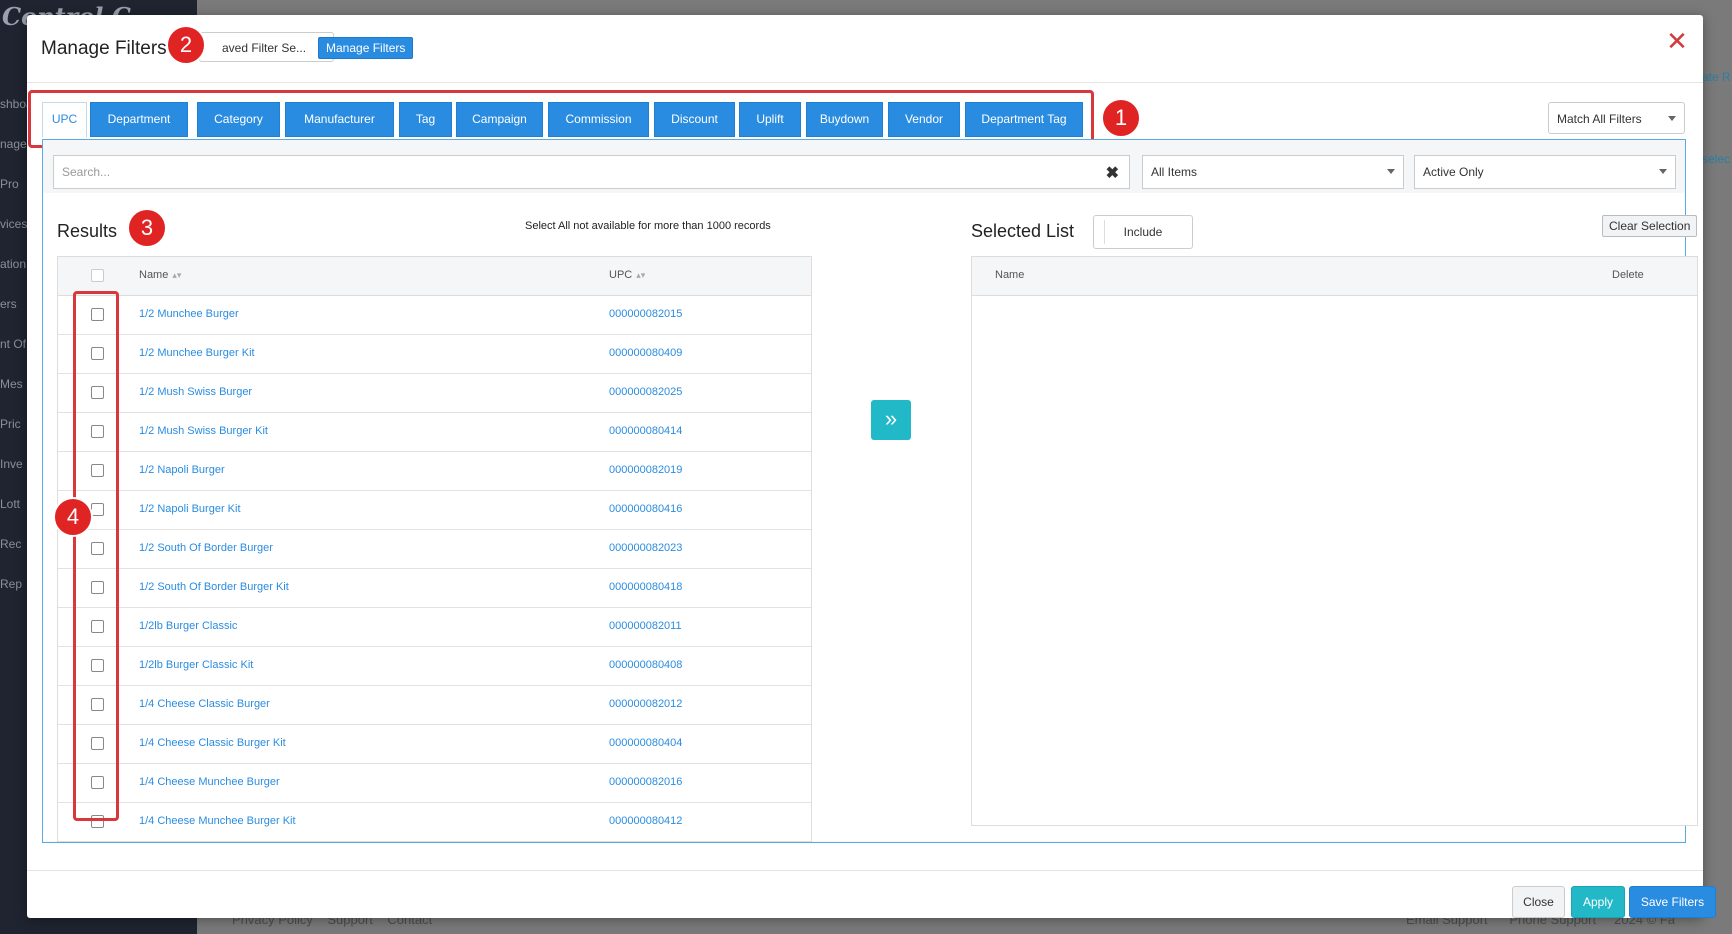 The width and height of the screenshot is (1732, 934). I want to click on item-upc-link: 000000082019, so click(645, 470).